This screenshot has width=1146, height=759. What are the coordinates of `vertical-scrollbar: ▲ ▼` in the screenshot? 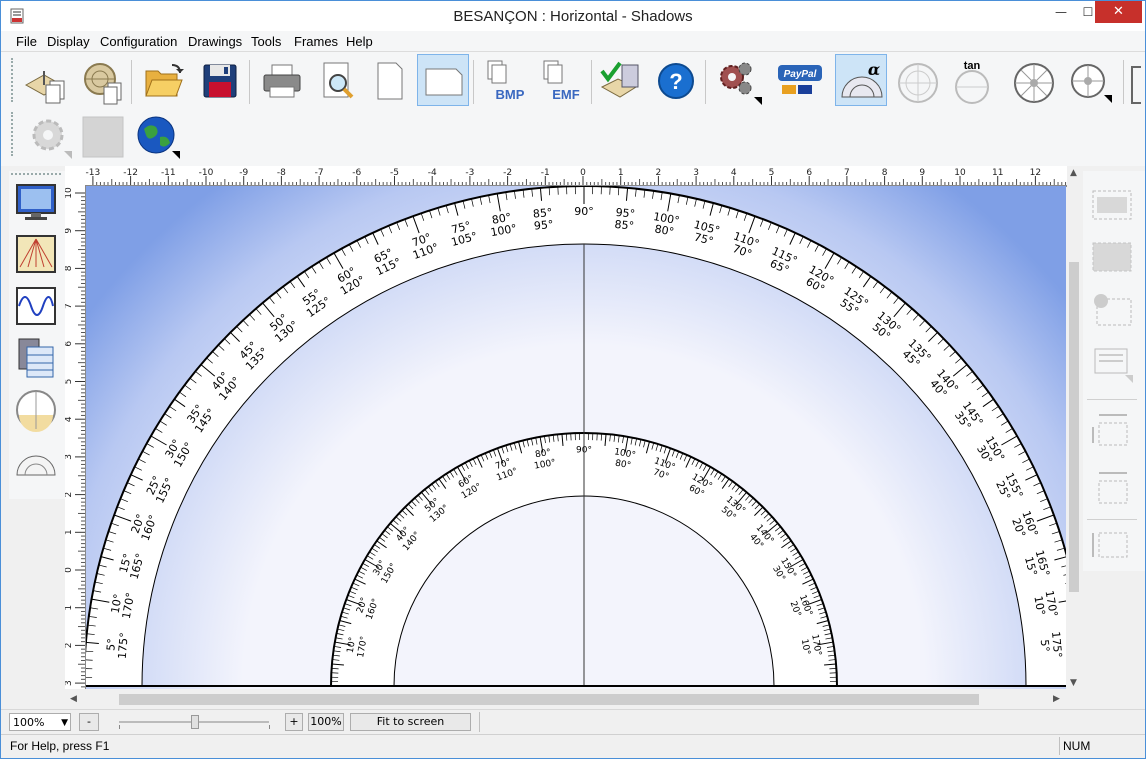 It's located at (1074, 428).